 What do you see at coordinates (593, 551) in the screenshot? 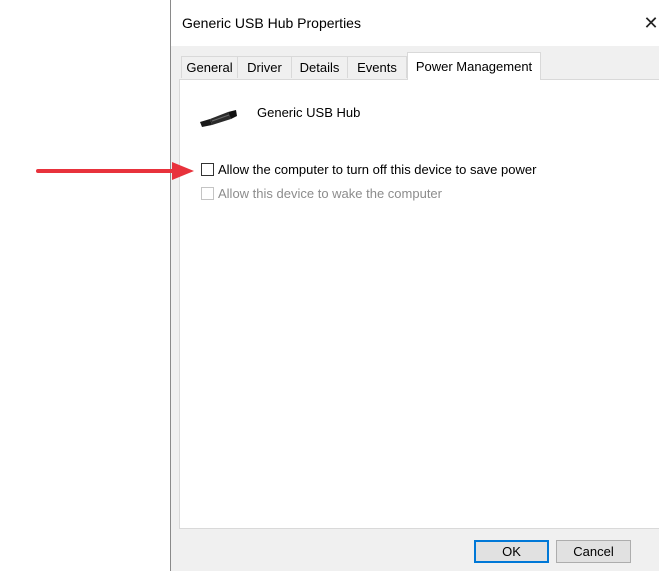
I see `cancel-button: Cancel` at bounding box center [593, 551].